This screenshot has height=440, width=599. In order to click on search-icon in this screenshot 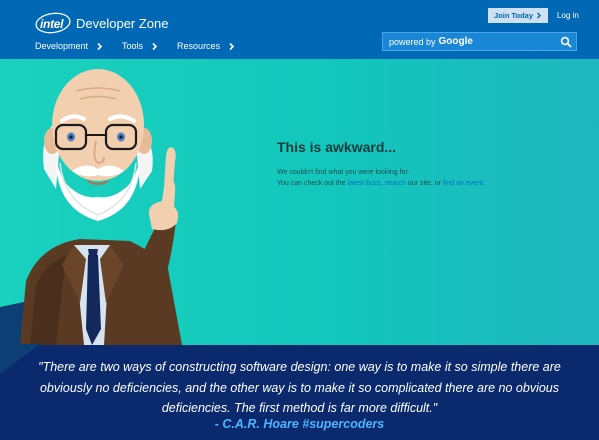, I will do `click(566, 42)`.